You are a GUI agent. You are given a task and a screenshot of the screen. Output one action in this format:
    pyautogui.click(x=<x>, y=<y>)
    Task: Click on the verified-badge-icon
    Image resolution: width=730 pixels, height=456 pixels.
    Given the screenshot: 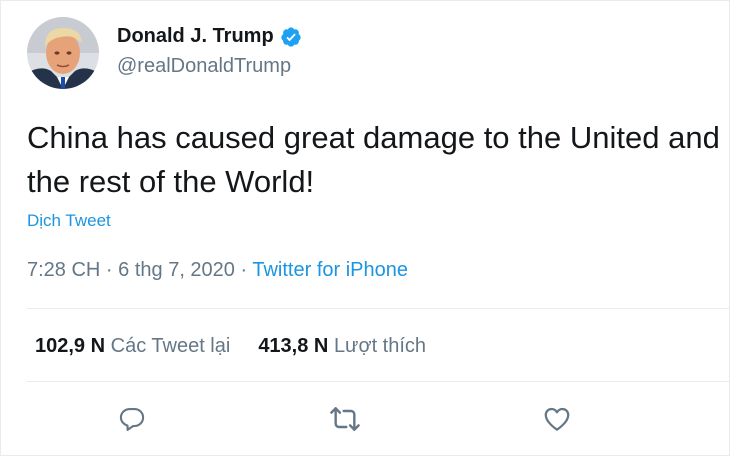 What is the action you would take?
    pyautogui.click(x=291, y=37)
    